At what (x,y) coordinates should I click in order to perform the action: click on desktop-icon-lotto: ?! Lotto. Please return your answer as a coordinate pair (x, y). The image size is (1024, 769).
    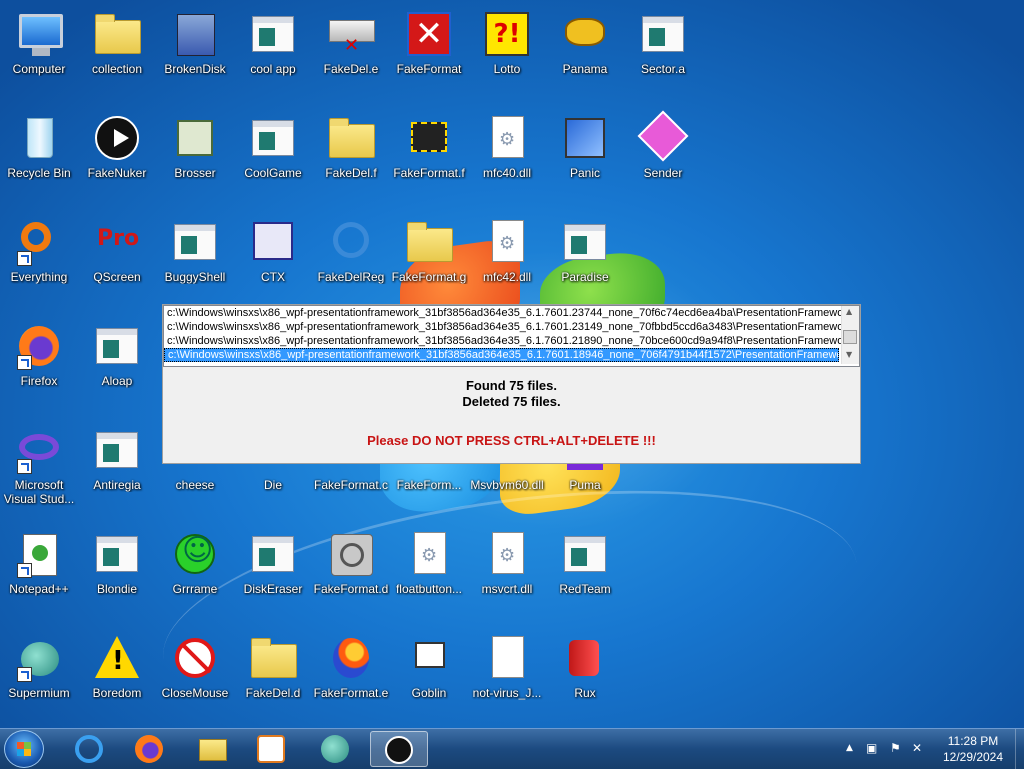
    Looking at the image, I should click on (507, 52).